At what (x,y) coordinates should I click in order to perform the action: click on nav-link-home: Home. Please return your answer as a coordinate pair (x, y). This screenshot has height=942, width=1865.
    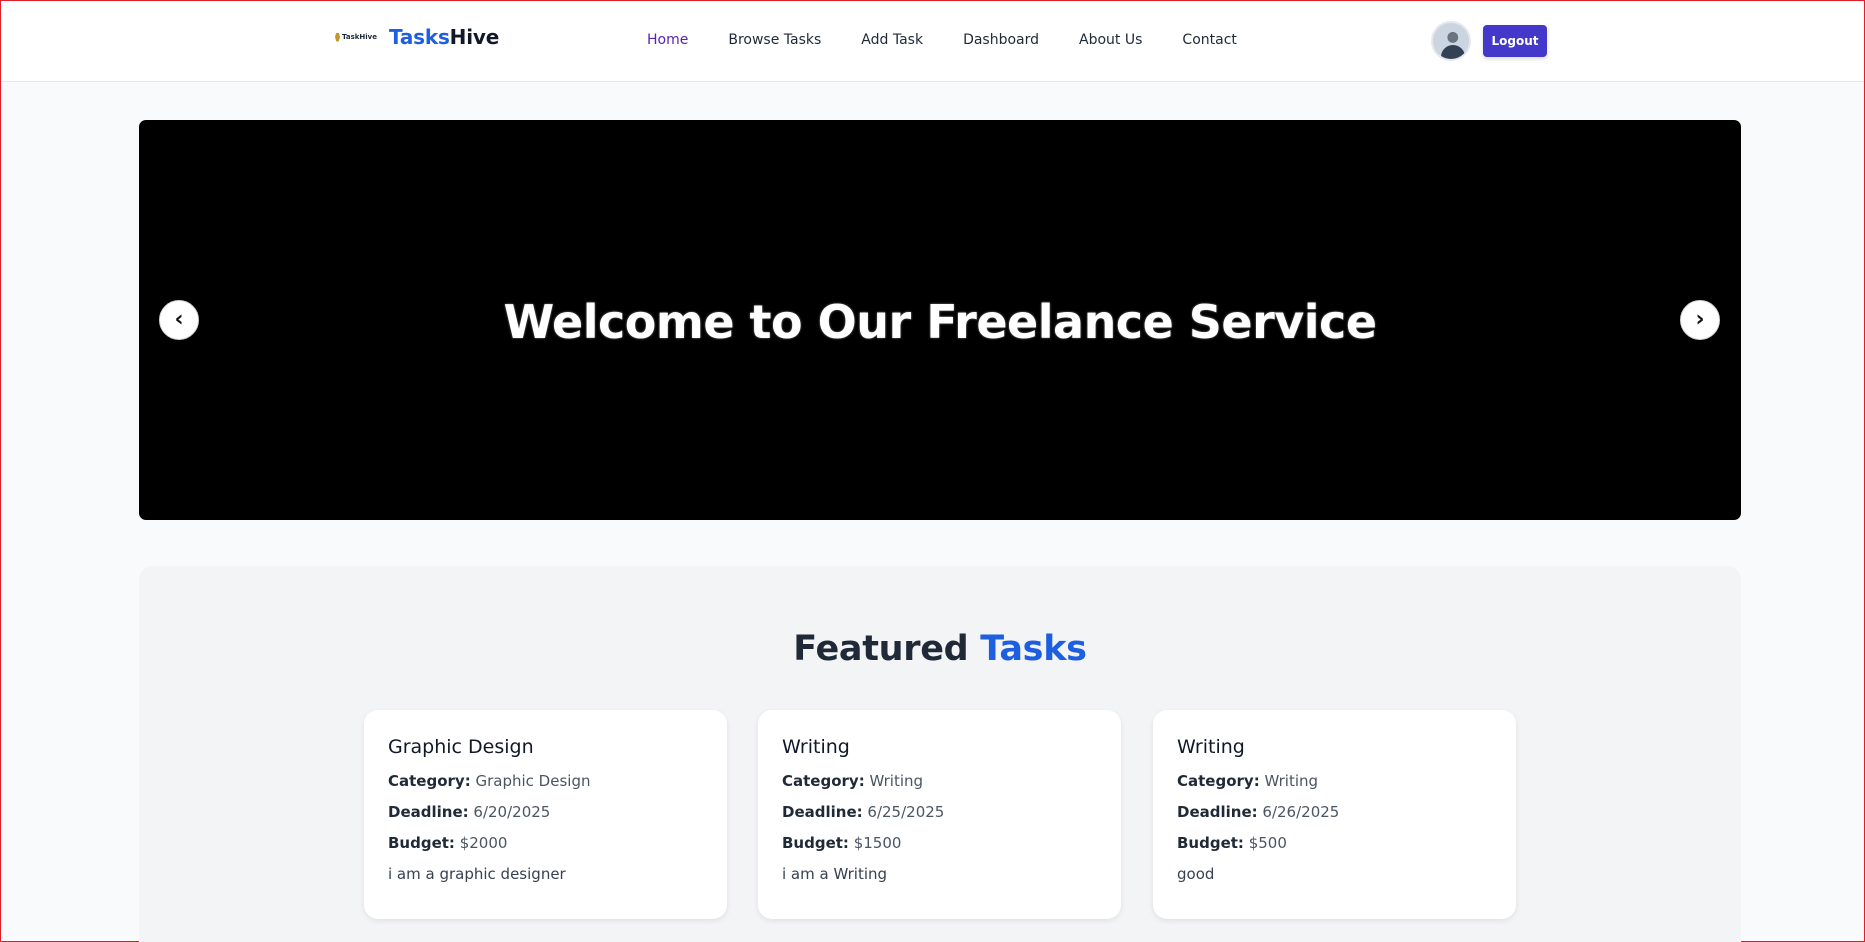
    Looking at the image, I should click on (667, 40).